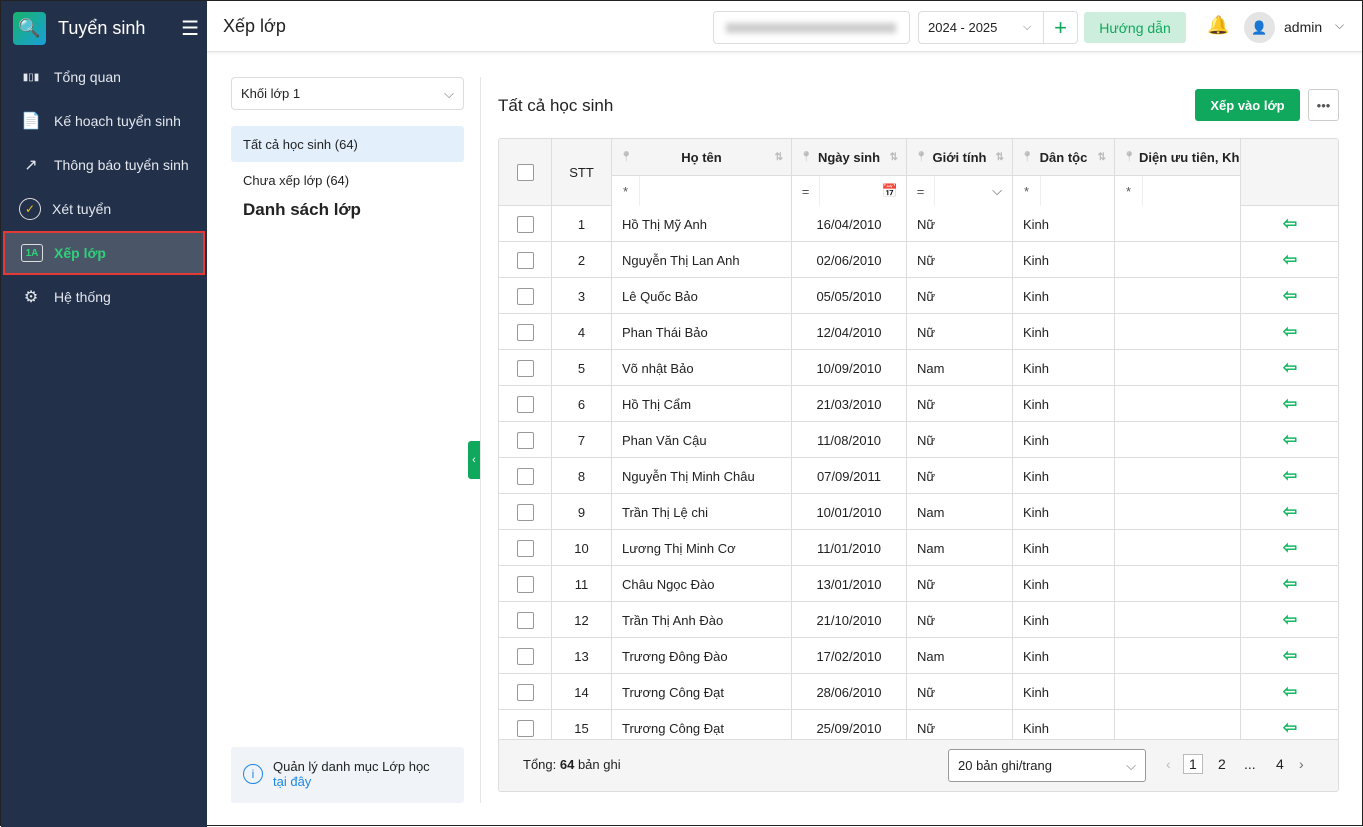 The image size is (1363, 827). What do you see at coordinates (347, 180) in the screenshot?
I see `tab-unassigned: Chưa xếp lớp (64)` at bounding box center [347, 180].